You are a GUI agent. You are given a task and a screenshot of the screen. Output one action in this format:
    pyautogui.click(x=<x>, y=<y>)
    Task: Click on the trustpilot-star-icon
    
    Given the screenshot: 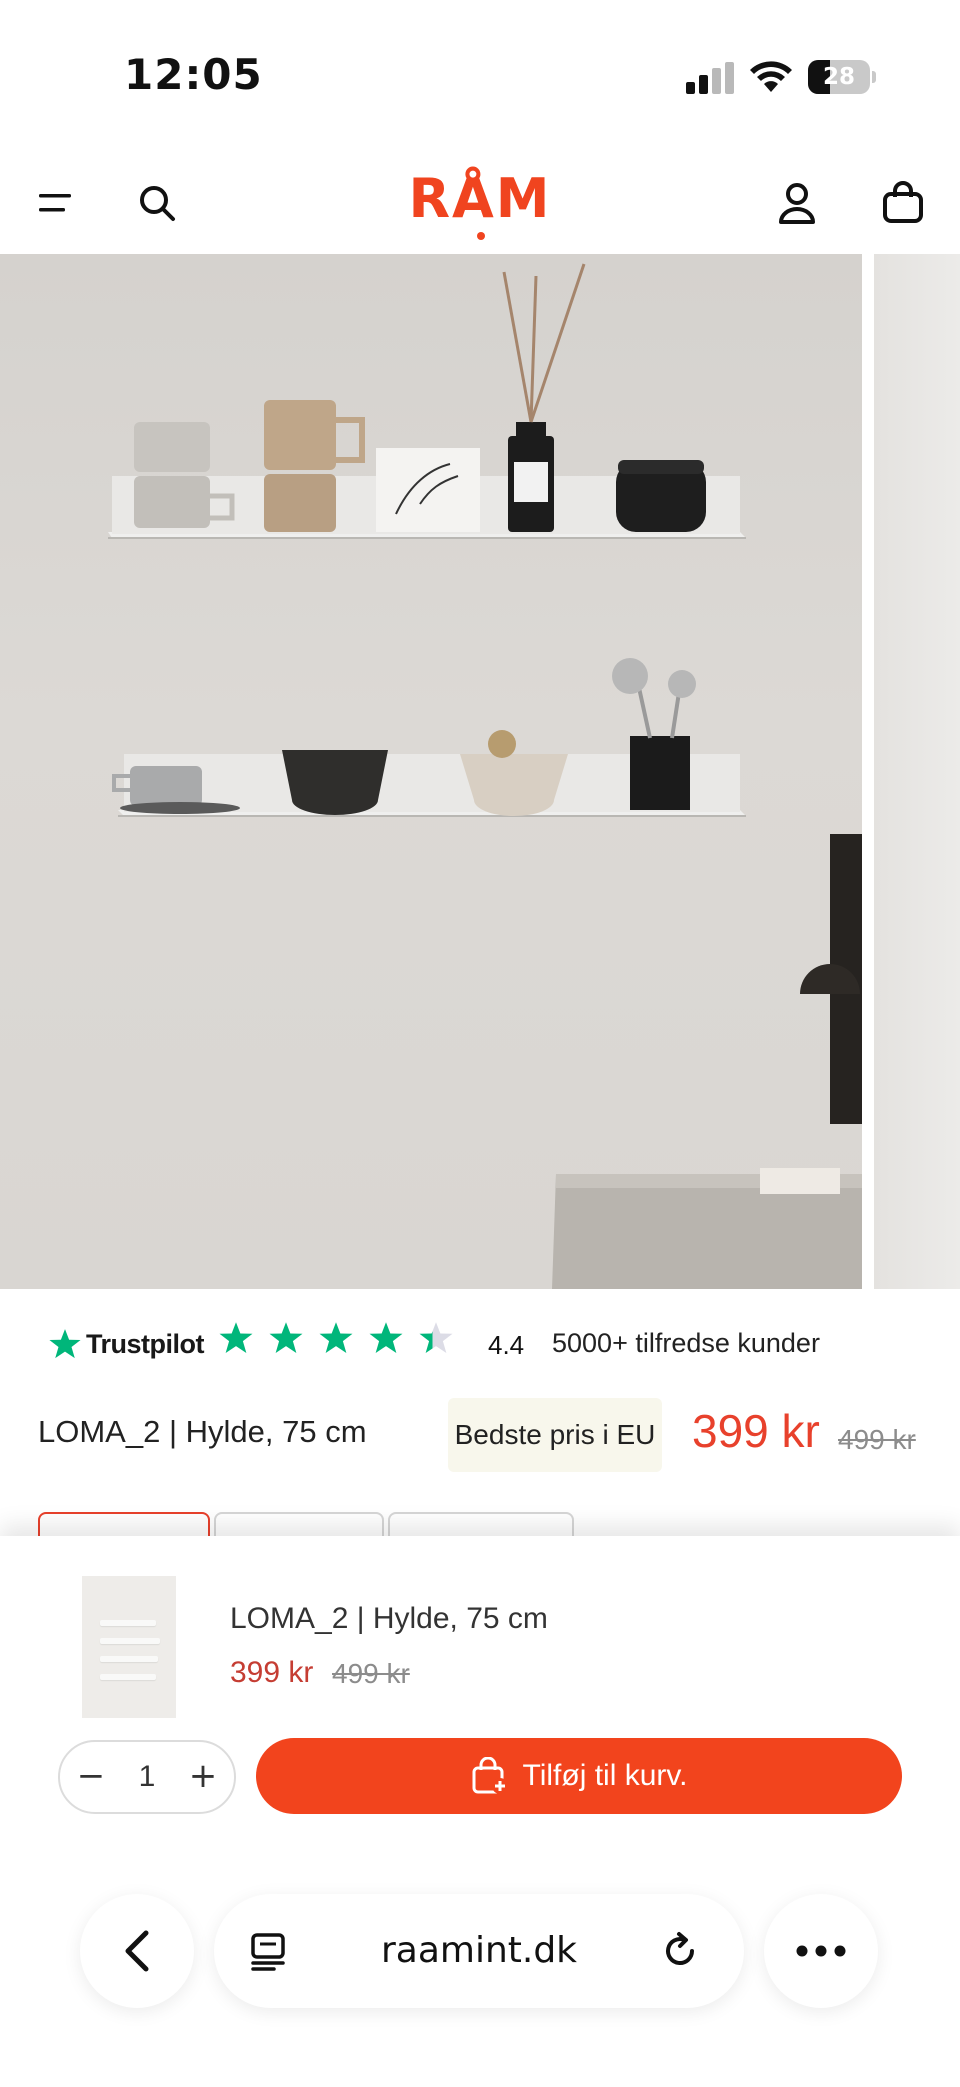 What is the action you would take?
    pyautogui.click(x=65, y=1344)
    